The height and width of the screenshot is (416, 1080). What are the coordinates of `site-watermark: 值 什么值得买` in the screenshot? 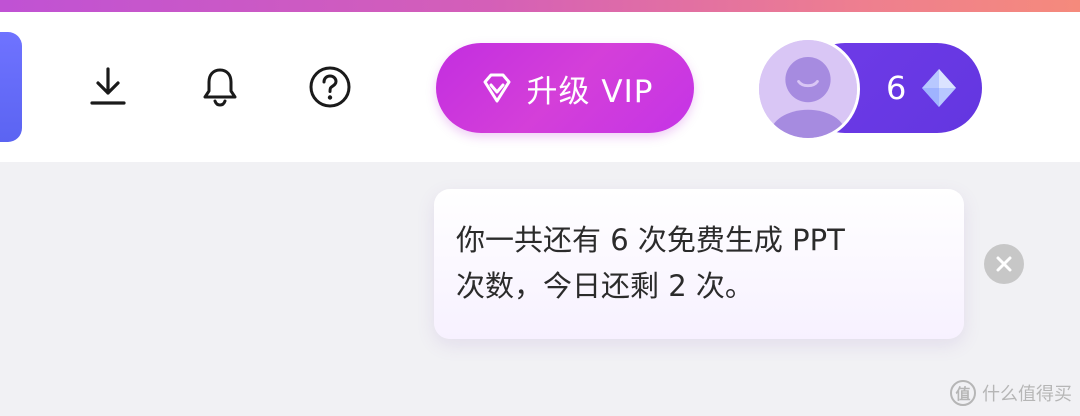 It's located at (1011, 393).